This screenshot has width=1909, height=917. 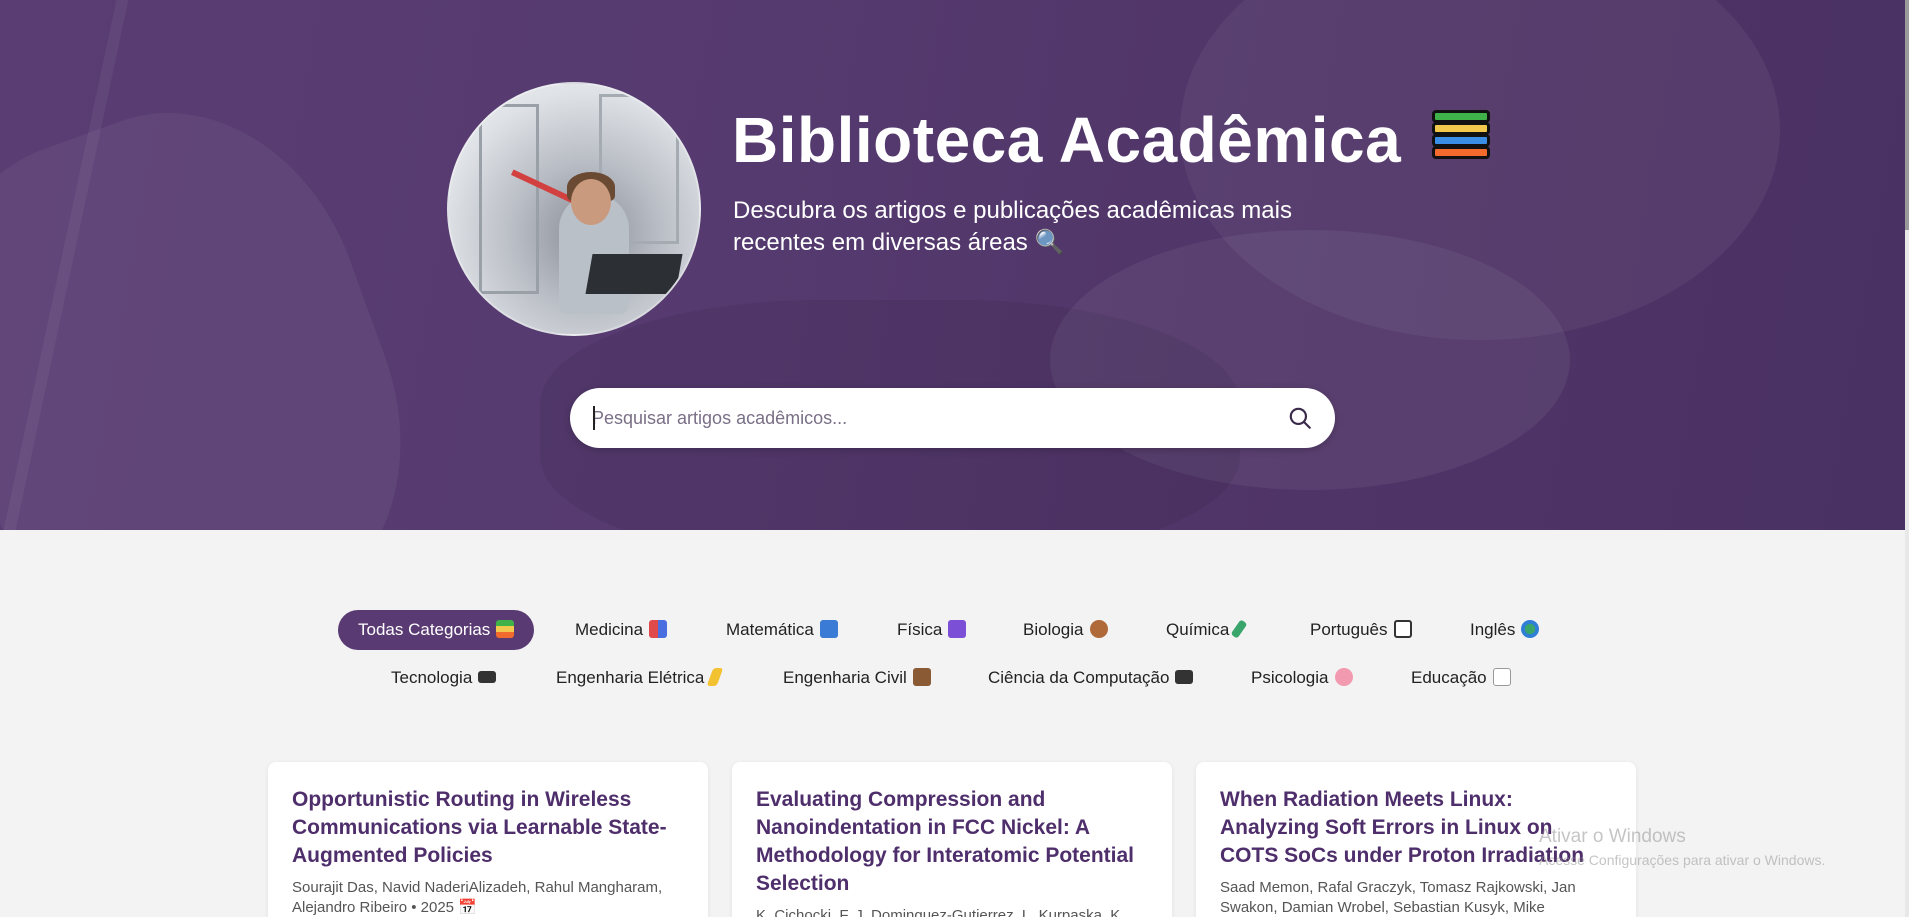 What do you see at coordinates (1501, 676) in the screenshot?
I see `memo-icon` at bounding box center [1501, 676].